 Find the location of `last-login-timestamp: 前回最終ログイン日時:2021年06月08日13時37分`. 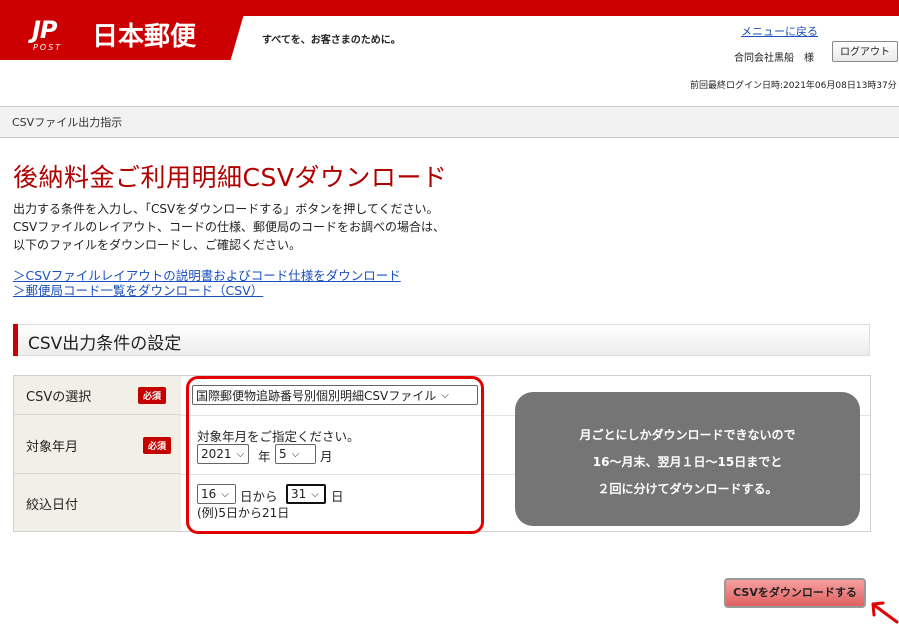

last-login-timestamp: 前回最終ログイン日時:2021年06月08日13時37分 is located at coordinates (793, 86).